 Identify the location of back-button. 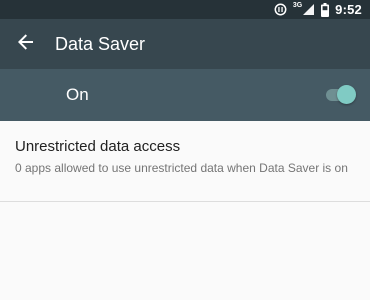
(26, 44).